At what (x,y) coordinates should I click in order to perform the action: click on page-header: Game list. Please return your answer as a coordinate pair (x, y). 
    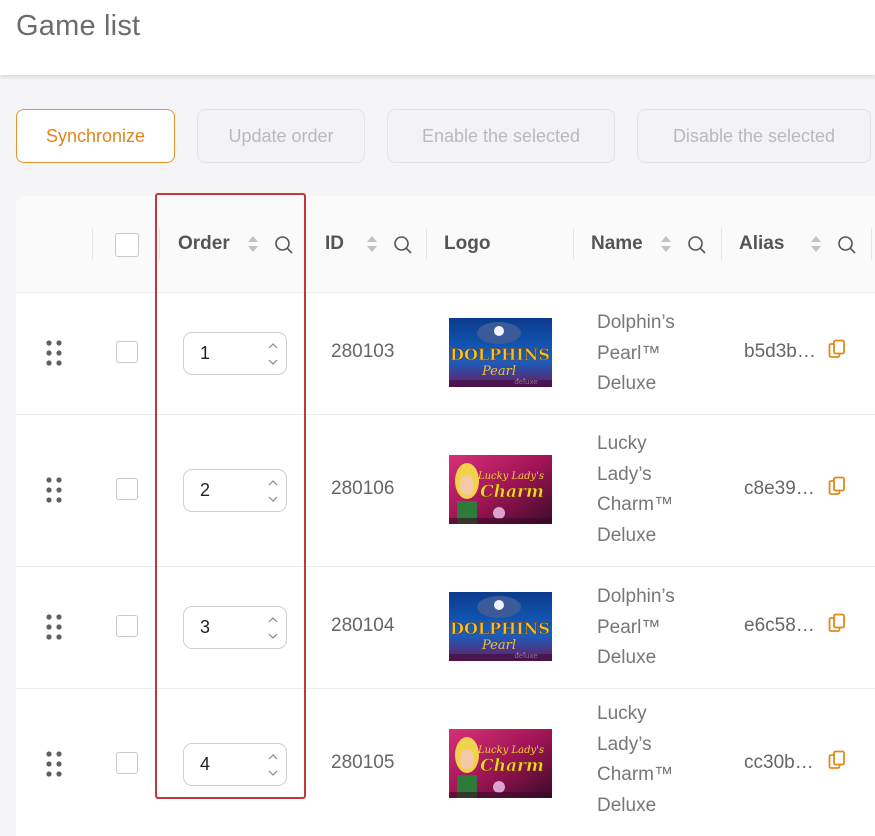
    Looking at the image, I should click on (437, 37).